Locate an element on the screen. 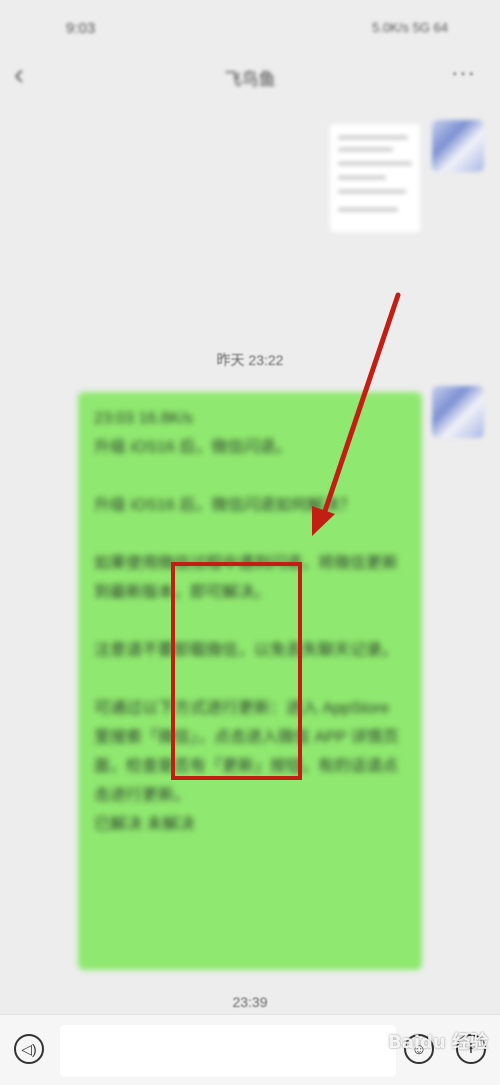  emoji-icon: ☺ is located at coordinates (419, 1049).